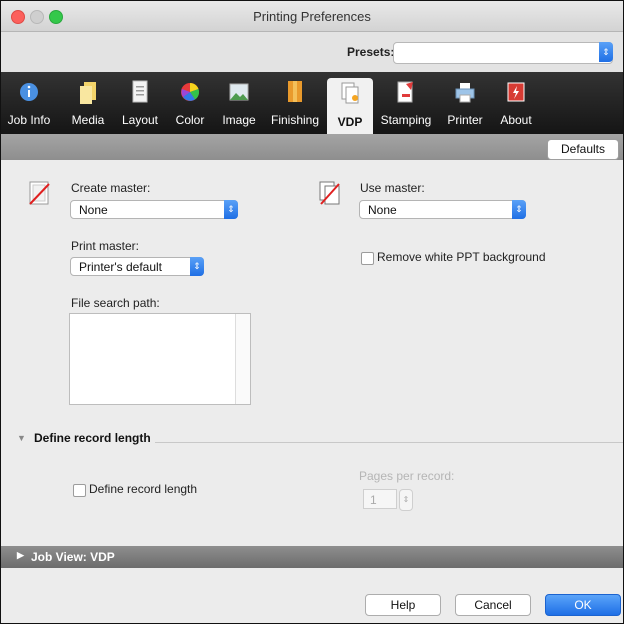  Describe the element at coordinates (465, 120) in the screenshot. I see `tab-label: Printer` at that location.